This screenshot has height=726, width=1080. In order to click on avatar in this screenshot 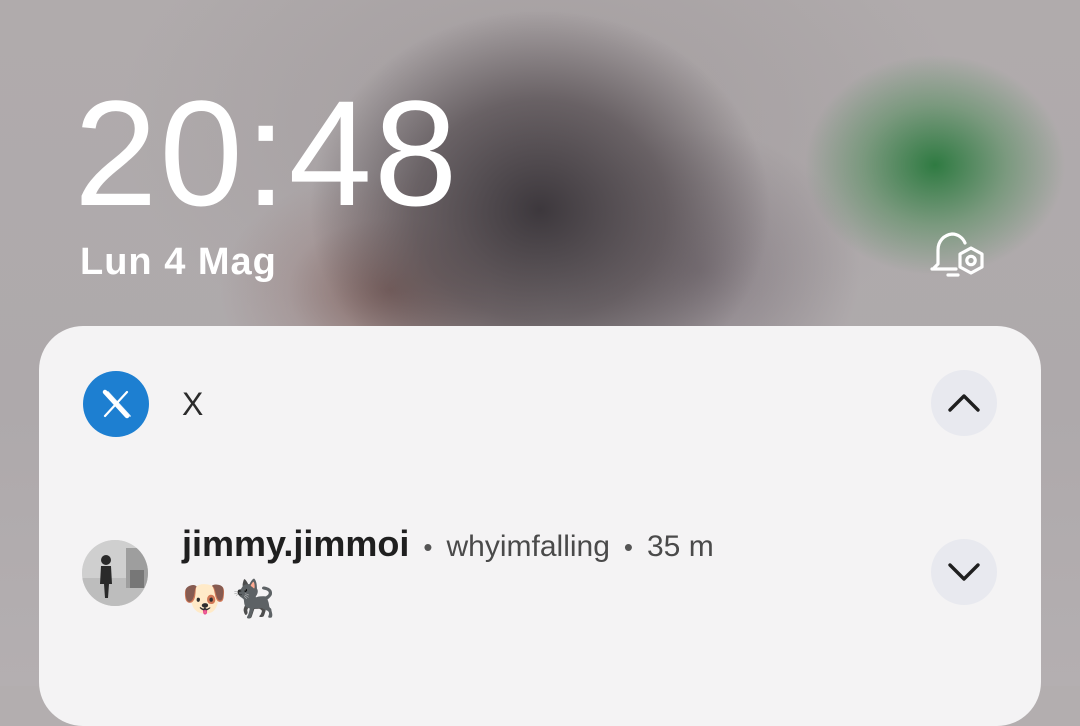, I will do `click(115, 573)`.